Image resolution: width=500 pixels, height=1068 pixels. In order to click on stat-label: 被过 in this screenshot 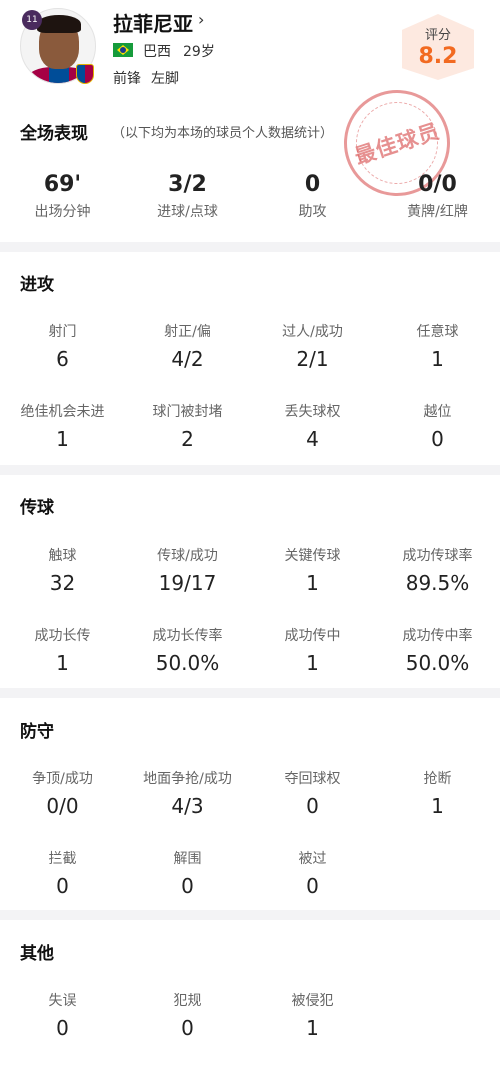, I will do `click(312, 859)`.